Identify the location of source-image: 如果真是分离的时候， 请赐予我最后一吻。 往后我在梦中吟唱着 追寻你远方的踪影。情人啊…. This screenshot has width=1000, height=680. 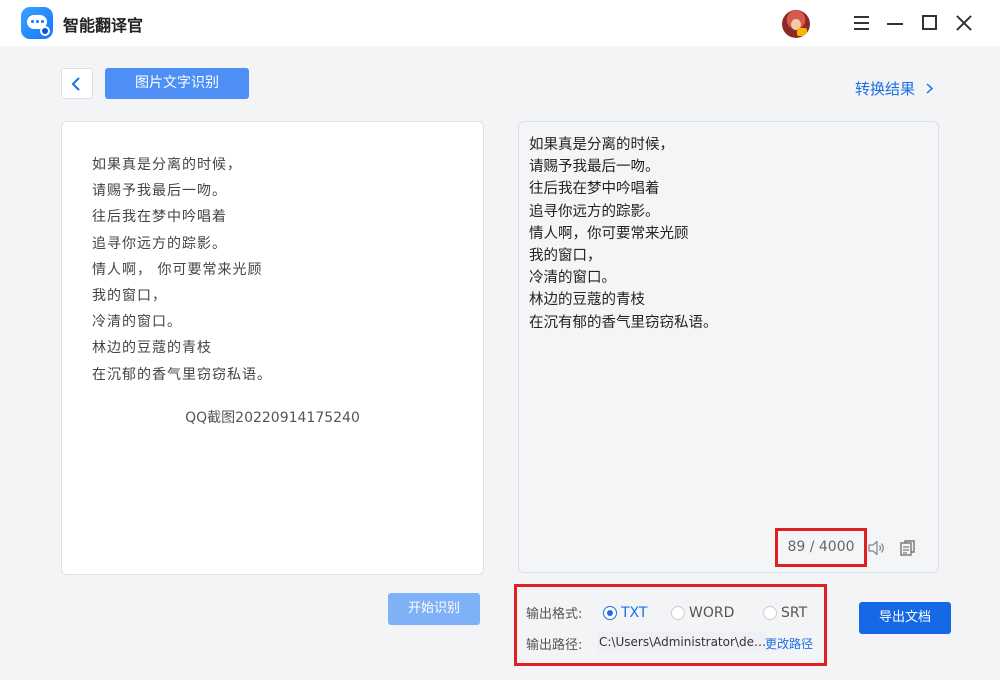
(277, 268).